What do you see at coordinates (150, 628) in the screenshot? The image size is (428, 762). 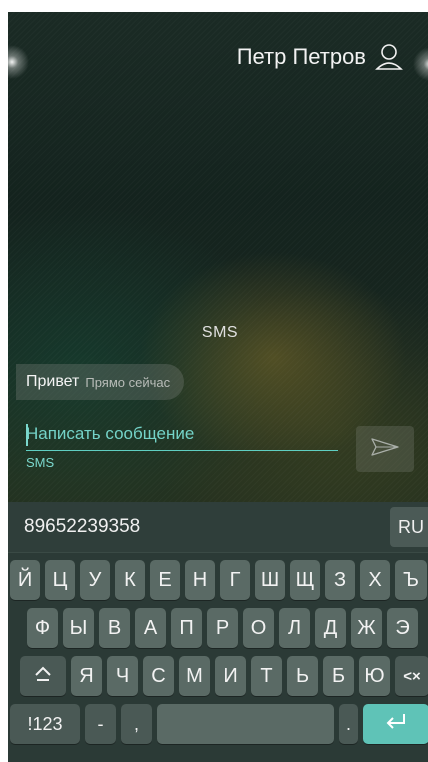 I see `key-letter: А` at bounding box center [150, 628].